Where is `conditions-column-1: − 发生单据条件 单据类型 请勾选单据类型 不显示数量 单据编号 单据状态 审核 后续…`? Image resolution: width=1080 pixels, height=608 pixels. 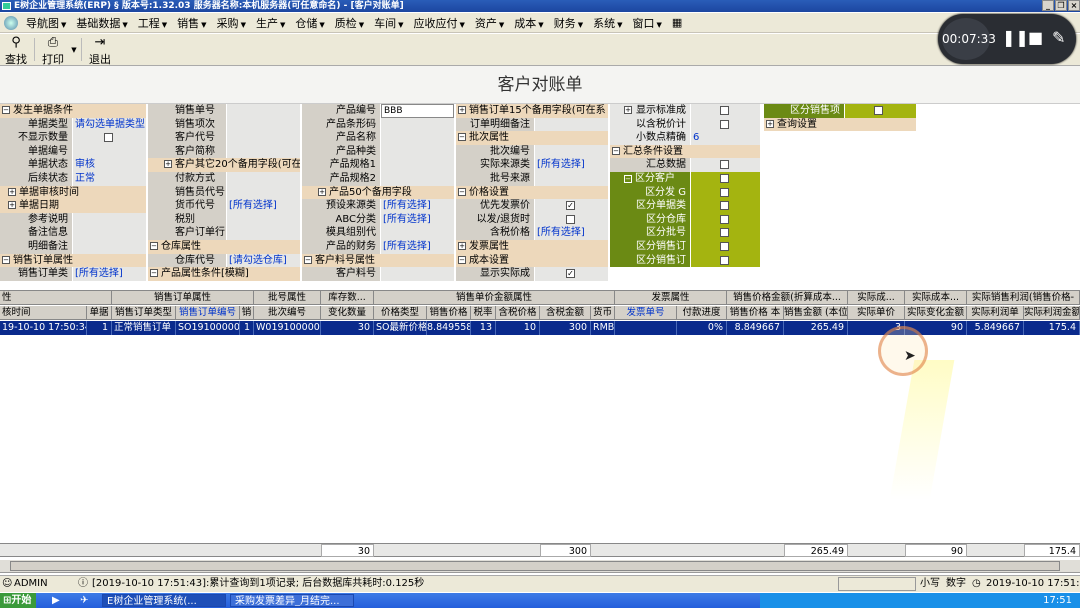
conditions-column-1: − 发生单据条件 单据类型 请勾选单据类型 不显示数量 单据编号 单据状态 审核 后续… is located at coordinates (73, 192).